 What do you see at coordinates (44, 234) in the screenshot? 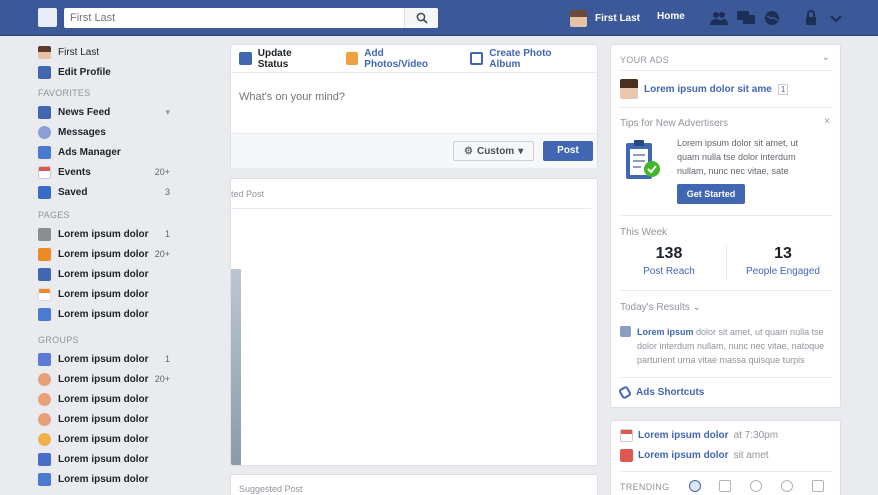
I see `page-icon` at bounding box center [44, 234].